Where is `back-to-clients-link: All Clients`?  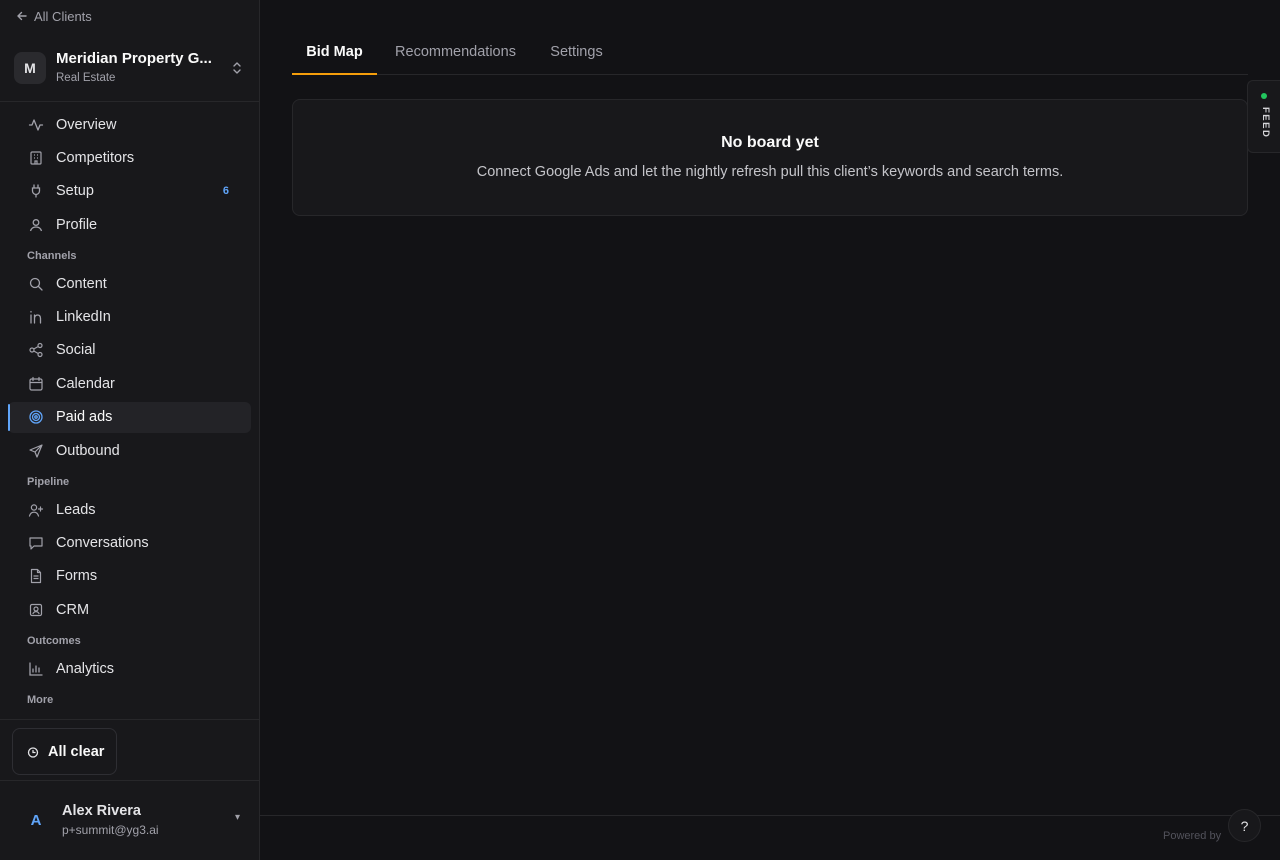 back-to-clients-link: All Clients is located at coordinates (54, 16).